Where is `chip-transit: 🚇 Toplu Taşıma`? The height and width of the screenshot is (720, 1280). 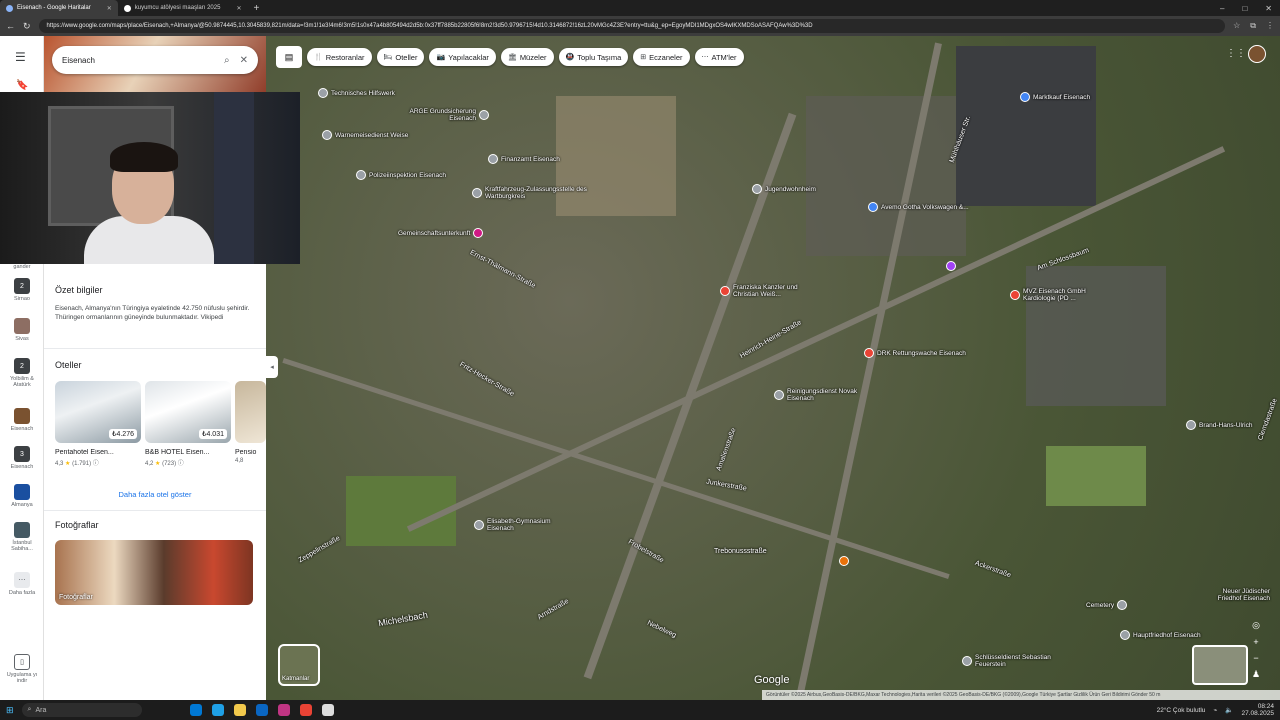
chip-transit: 🚇 Toplu Taşıma is located at coordinates (593, 57).